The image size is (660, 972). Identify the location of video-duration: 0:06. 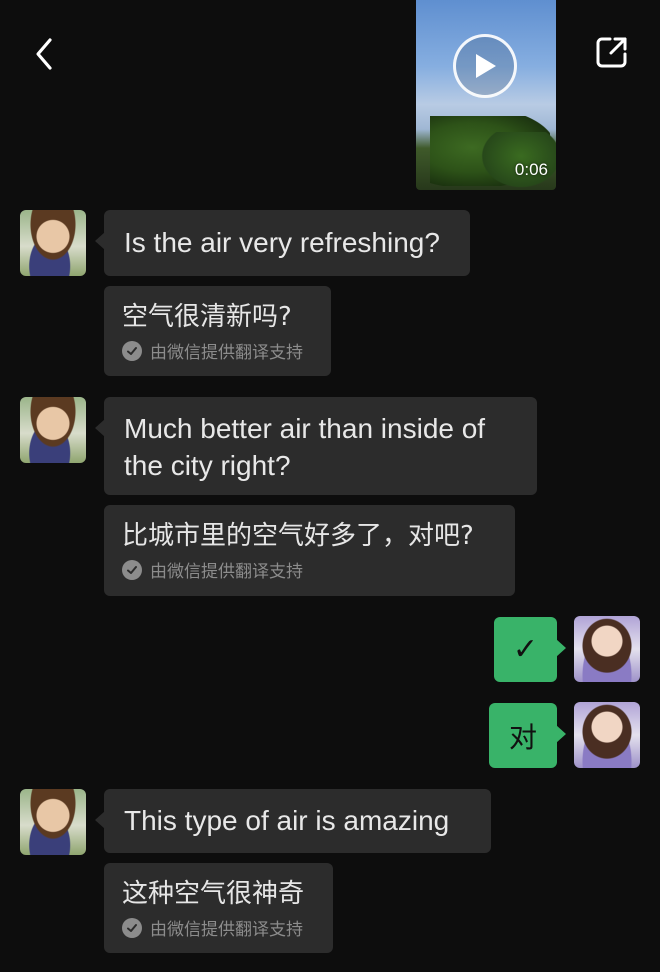
(531, 169).